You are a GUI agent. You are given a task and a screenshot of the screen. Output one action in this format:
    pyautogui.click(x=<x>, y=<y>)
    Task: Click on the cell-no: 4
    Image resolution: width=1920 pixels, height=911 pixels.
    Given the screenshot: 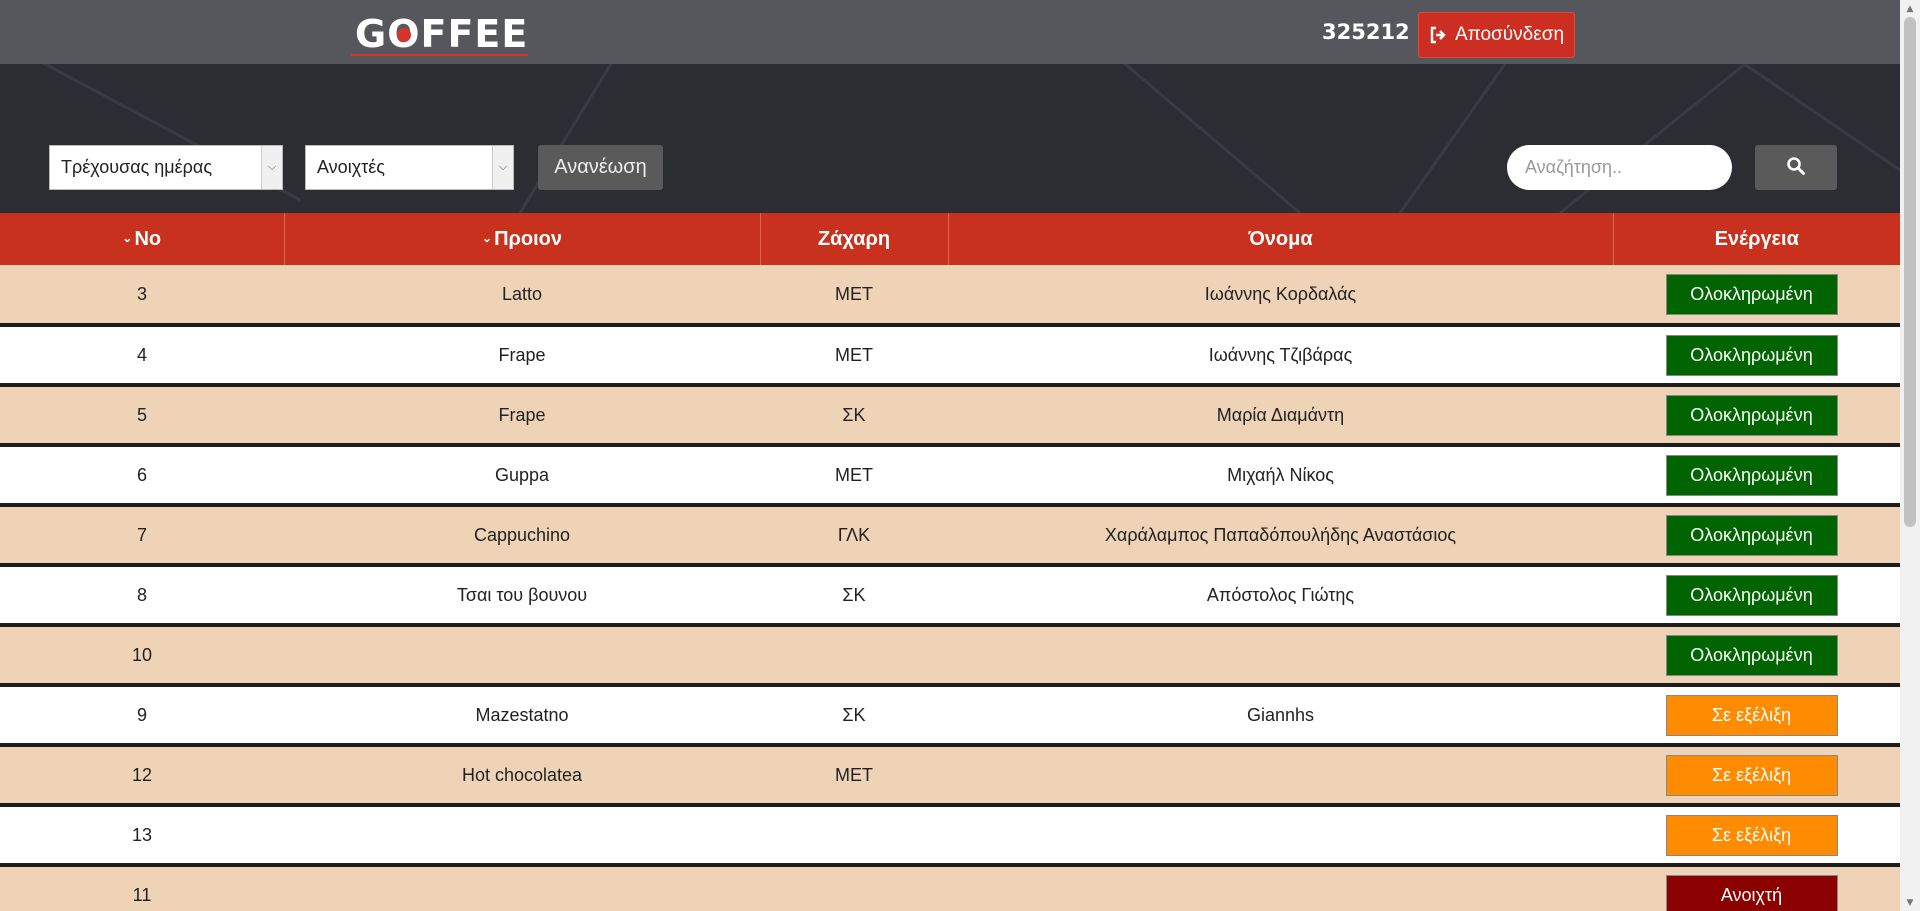 What is the action you would take?
    pyautogui.click(x=142, y=356)
    